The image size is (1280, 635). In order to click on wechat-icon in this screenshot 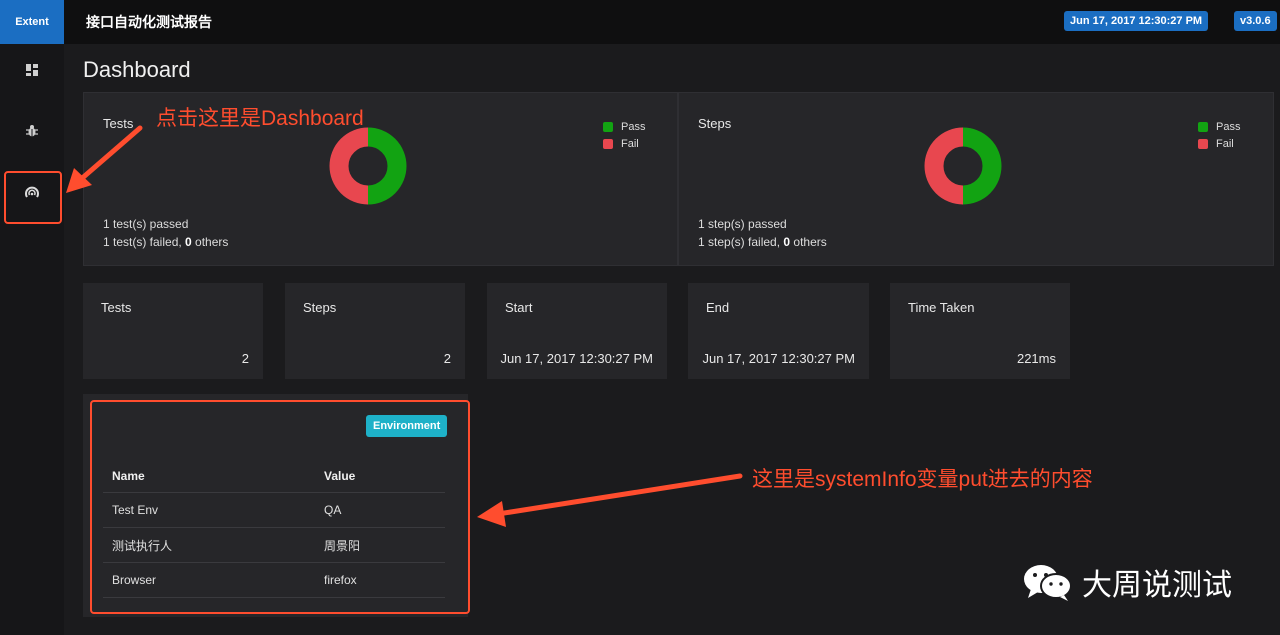, I will do `click(1048, 583)`.